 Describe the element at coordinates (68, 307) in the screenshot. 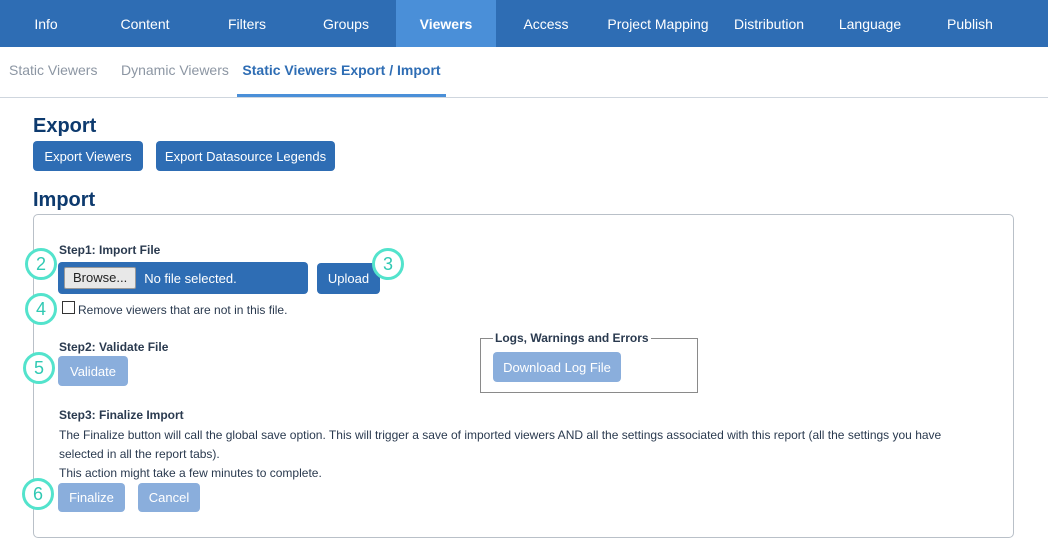

I see `remove-viewers-checkbox` at that location.